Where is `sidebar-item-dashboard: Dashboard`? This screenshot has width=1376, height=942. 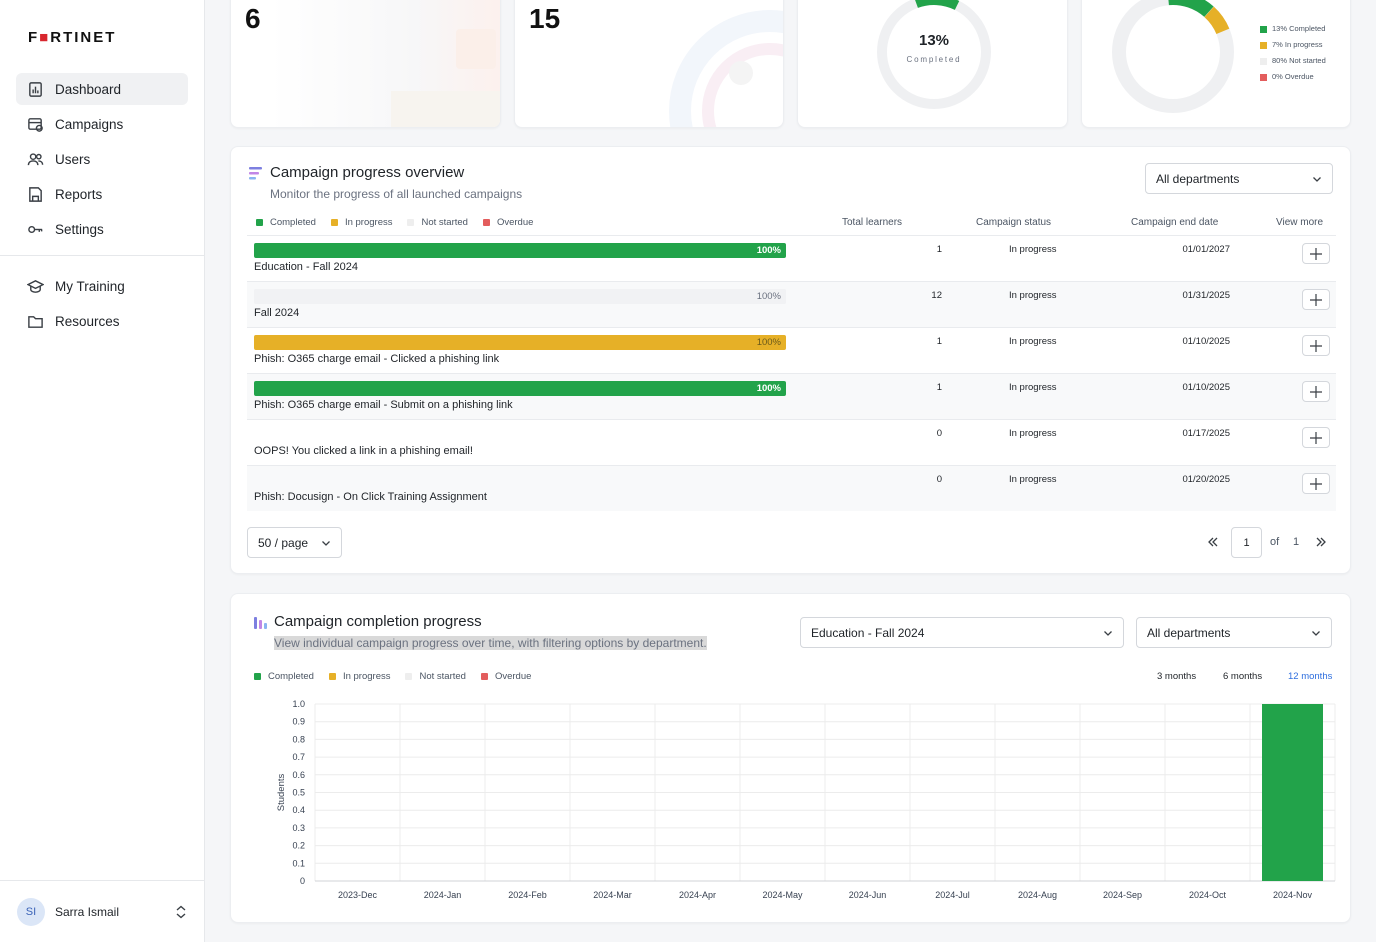 sidebar-item-dashboard: Dashboard is located at coordinates (102, 89).